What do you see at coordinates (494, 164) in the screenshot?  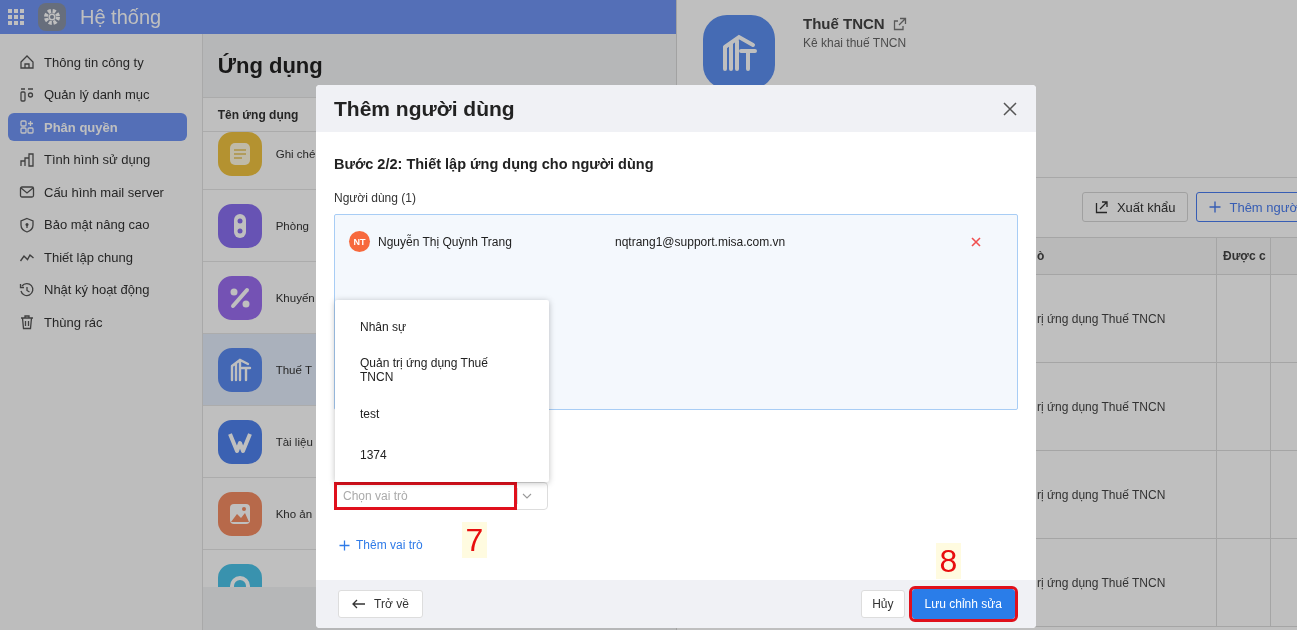 I see `step-heading: Bước 2/2: Thiết lập ứng dụng cho người dùng` at bounding box center [494, 164].